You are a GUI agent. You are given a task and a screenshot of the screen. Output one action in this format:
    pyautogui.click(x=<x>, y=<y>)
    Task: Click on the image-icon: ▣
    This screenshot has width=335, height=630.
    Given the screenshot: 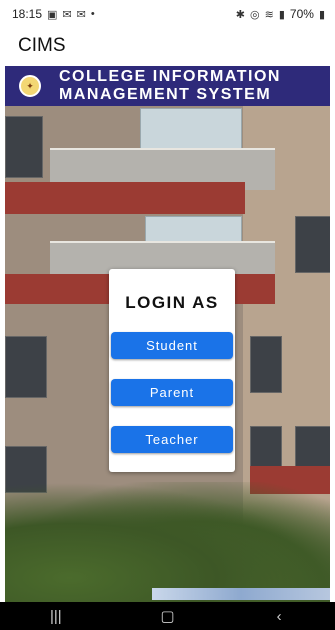 What is the action you would take?
    pyautogui.click(x=52, y=14)
    